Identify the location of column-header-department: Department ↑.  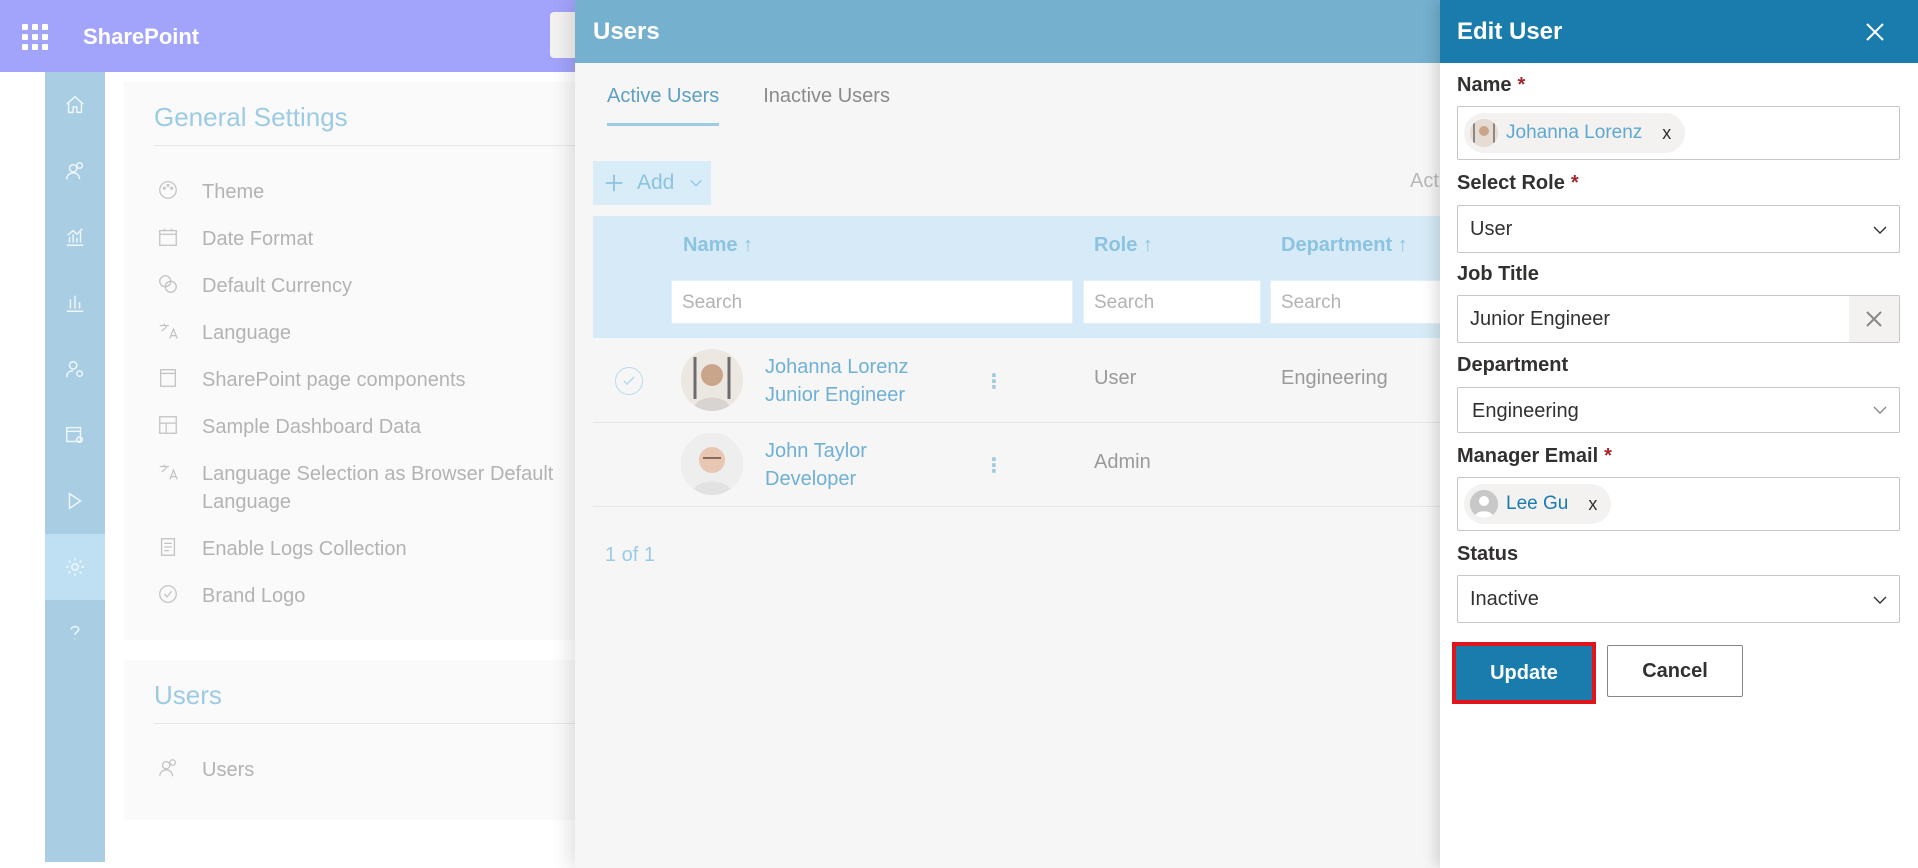
(1344, 245).